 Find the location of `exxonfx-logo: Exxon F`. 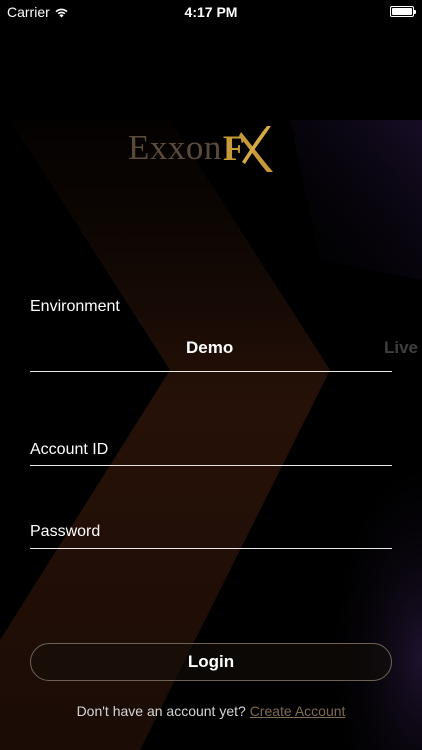

exxonfx-logo: Exxon F is located at coordinates (202, 148).